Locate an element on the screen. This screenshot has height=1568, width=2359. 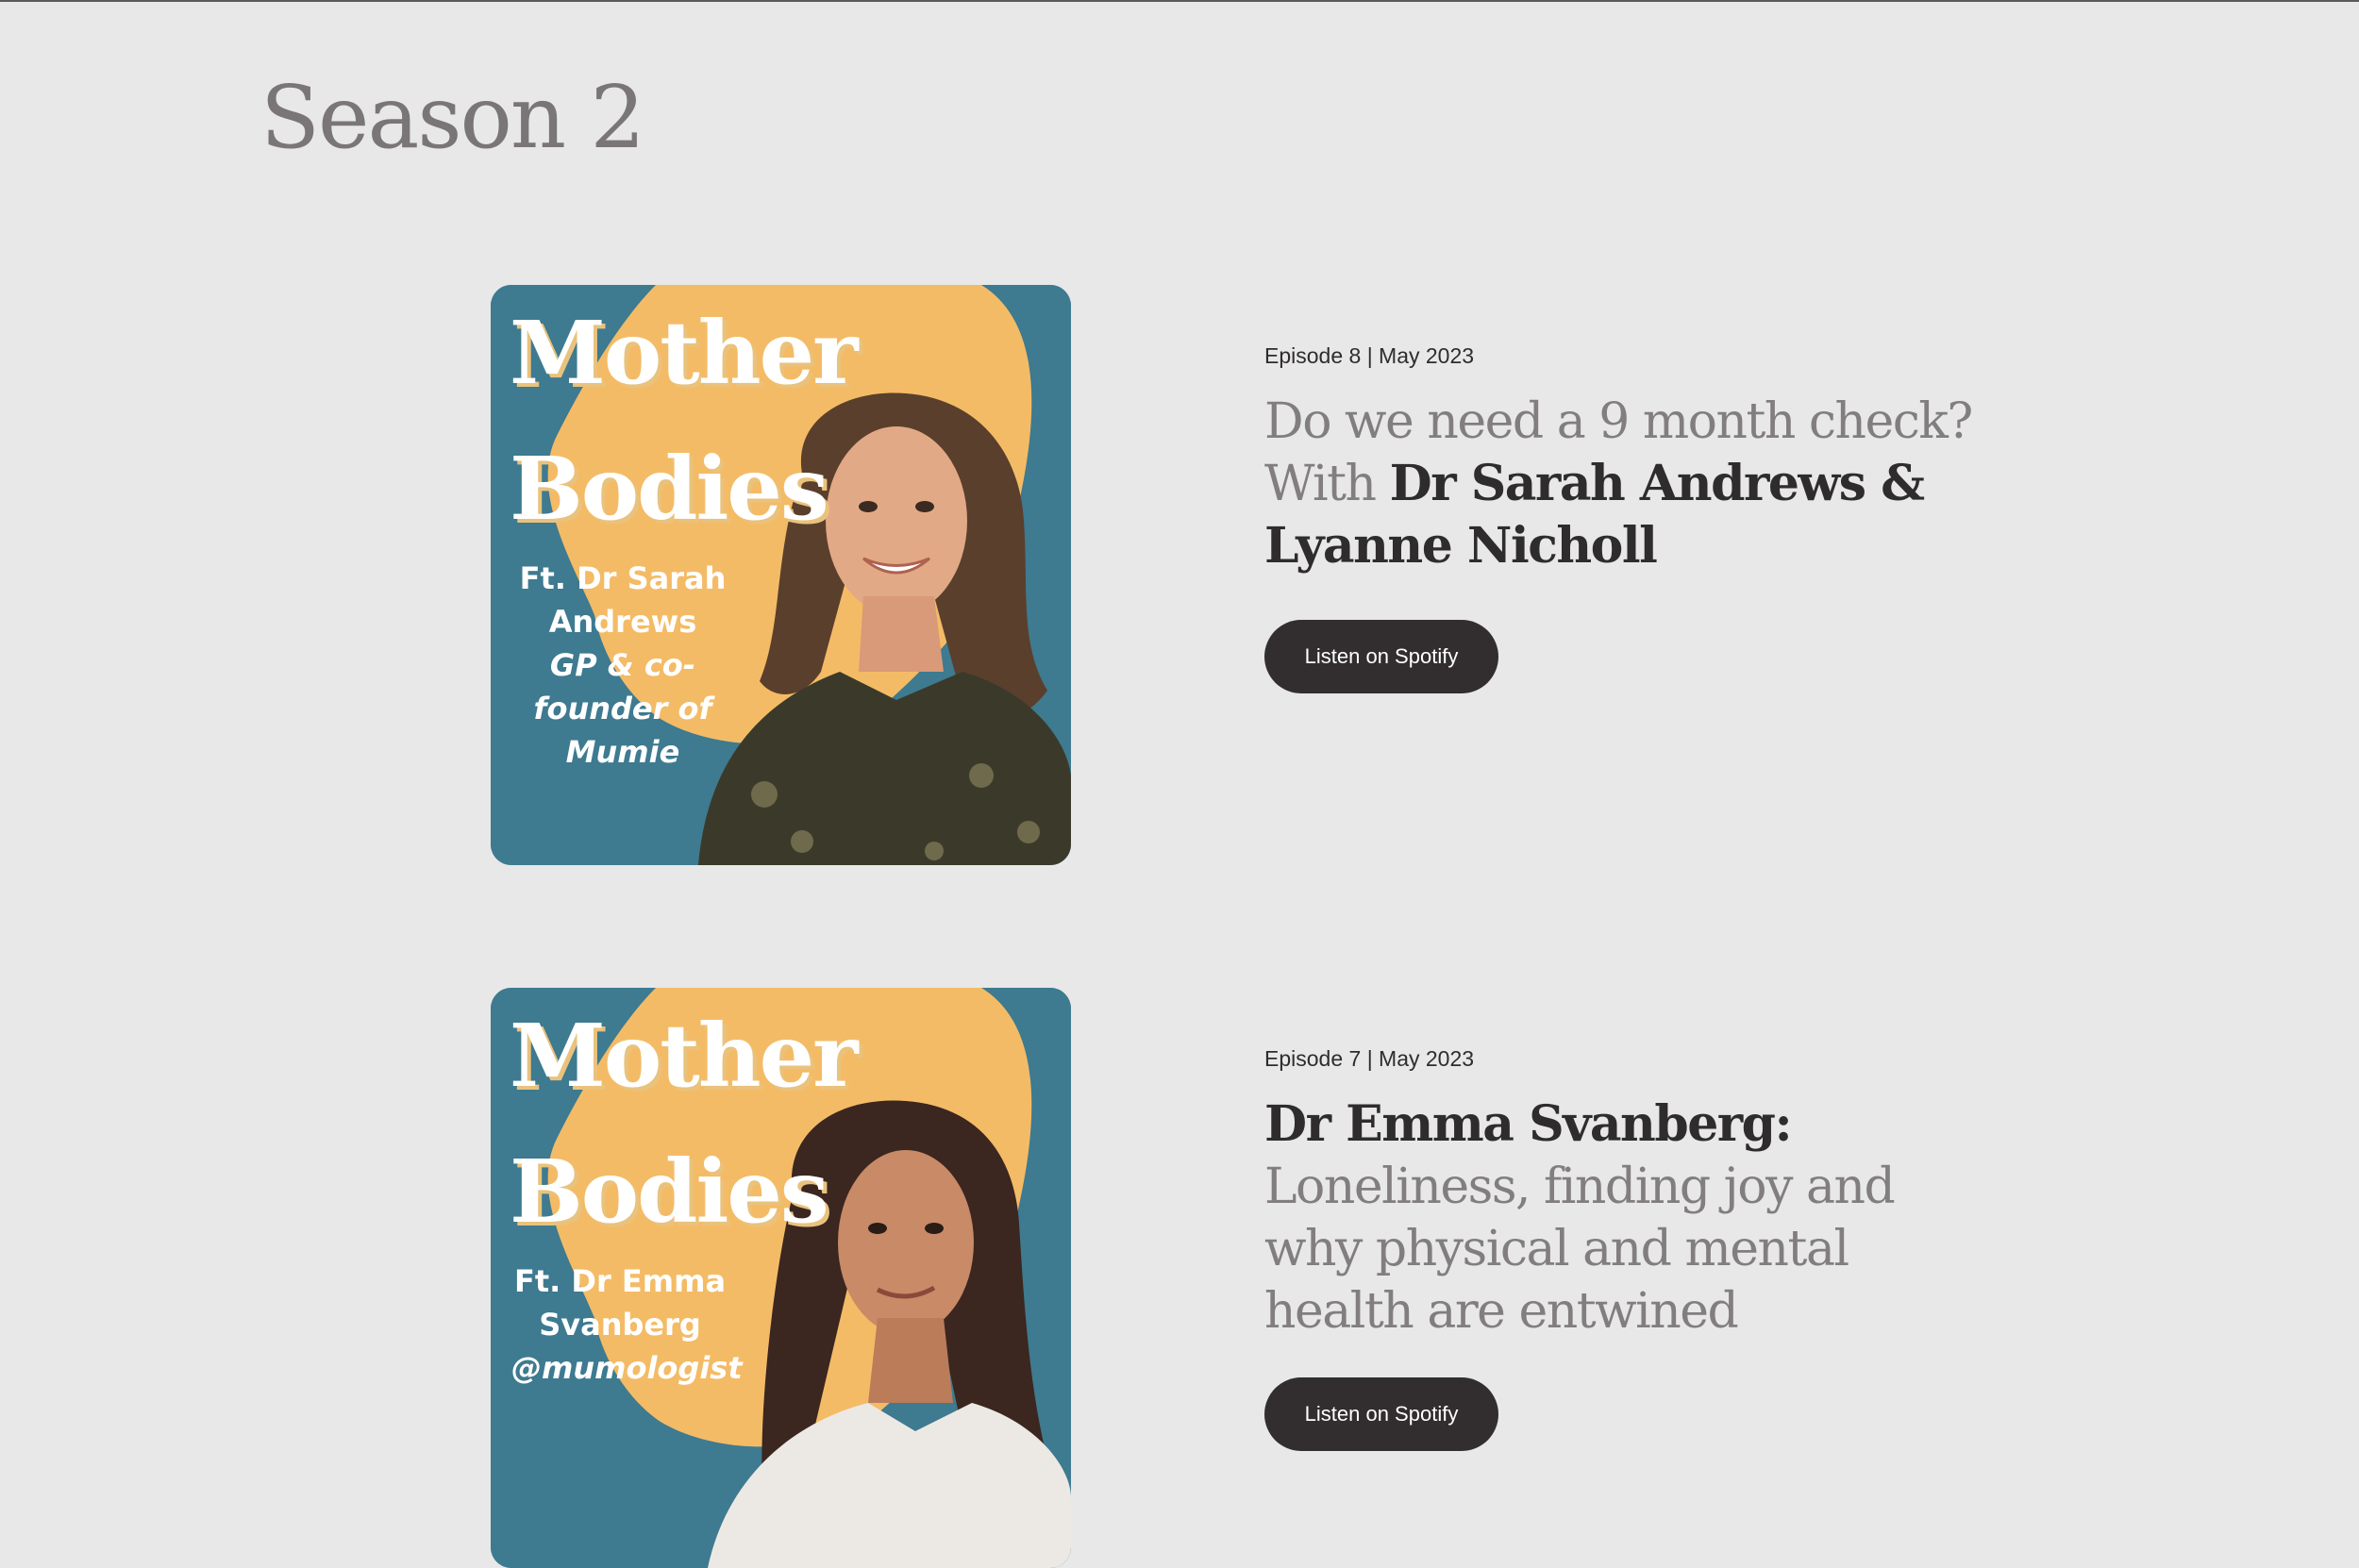
cover-feat-line2: Svanberg is located at coordinates (620, 1325).